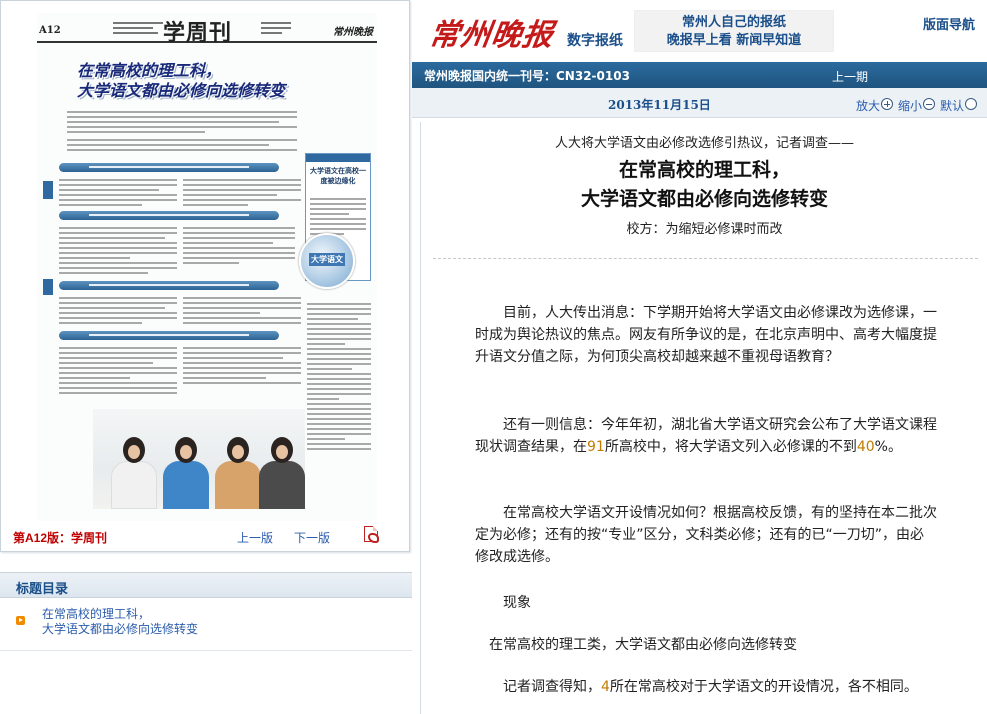 Image resolution: width=987 pixels, height=714 pixels. I want to click on pdf-icon, so click(371, 534).